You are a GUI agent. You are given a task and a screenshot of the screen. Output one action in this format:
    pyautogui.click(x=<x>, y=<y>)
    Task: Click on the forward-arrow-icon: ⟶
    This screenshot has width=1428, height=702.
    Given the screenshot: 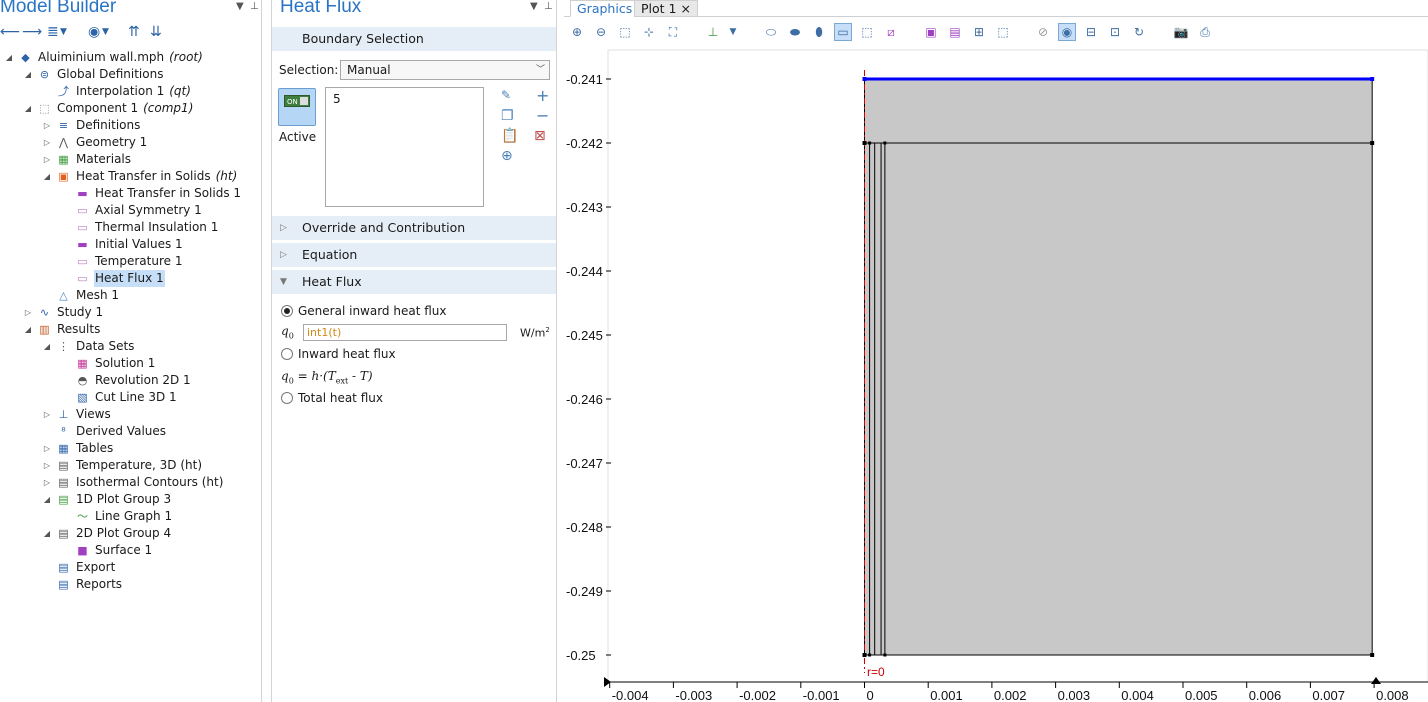 What is the action you would take?
    pyautogui.click(x=32, y=32)
    